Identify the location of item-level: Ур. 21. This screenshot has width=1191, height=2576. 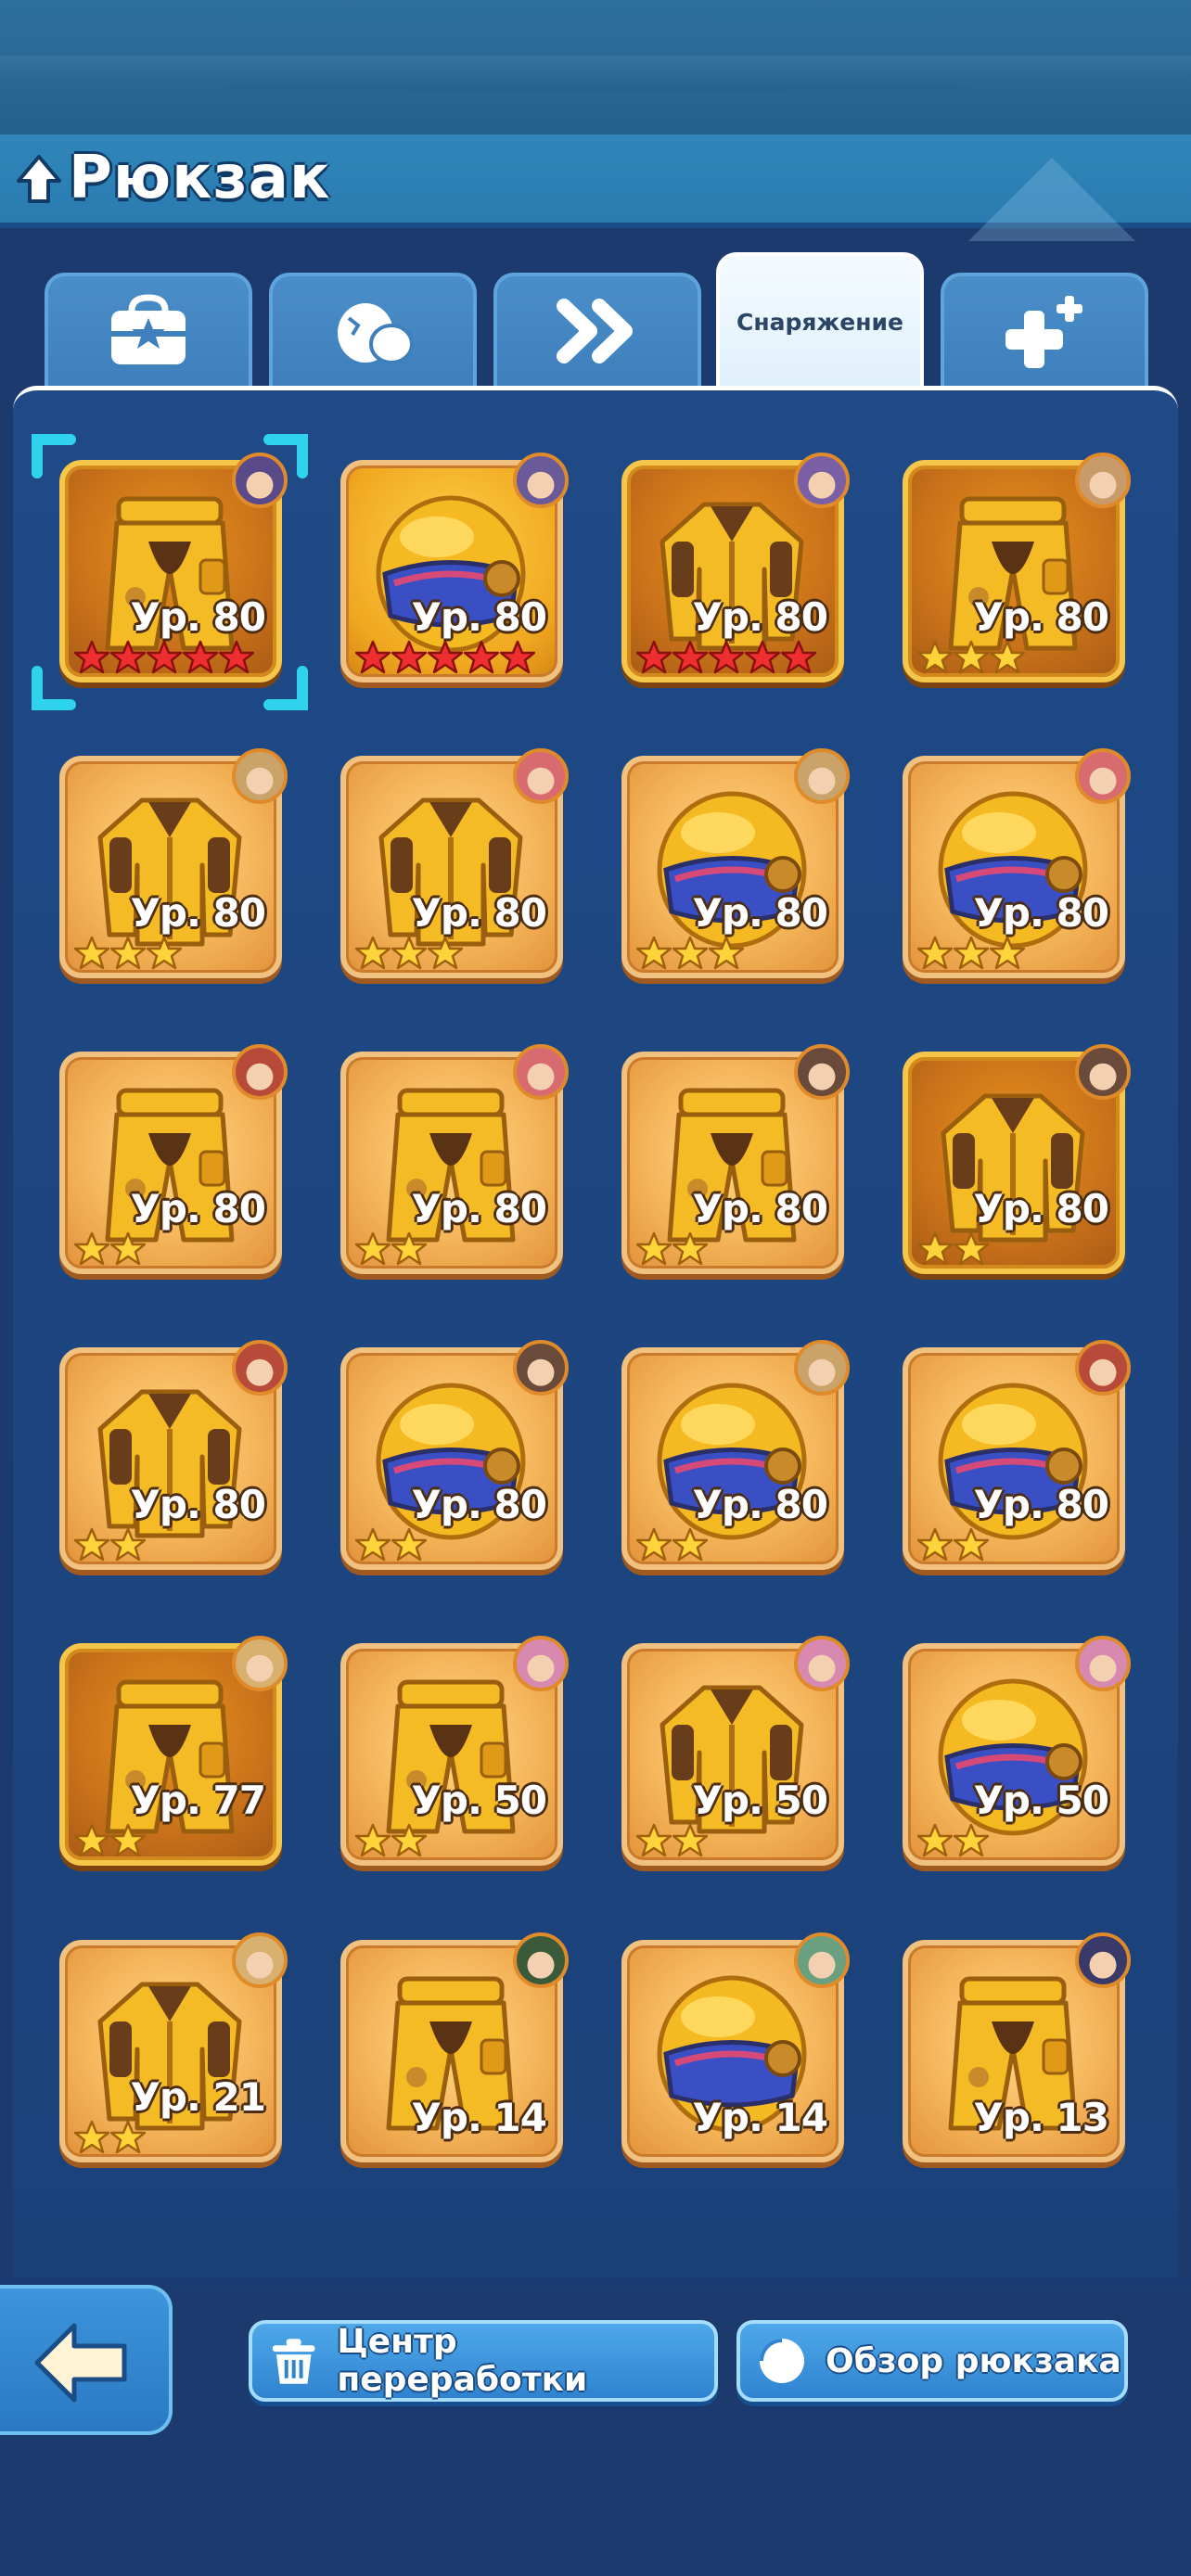
(198, 2097).